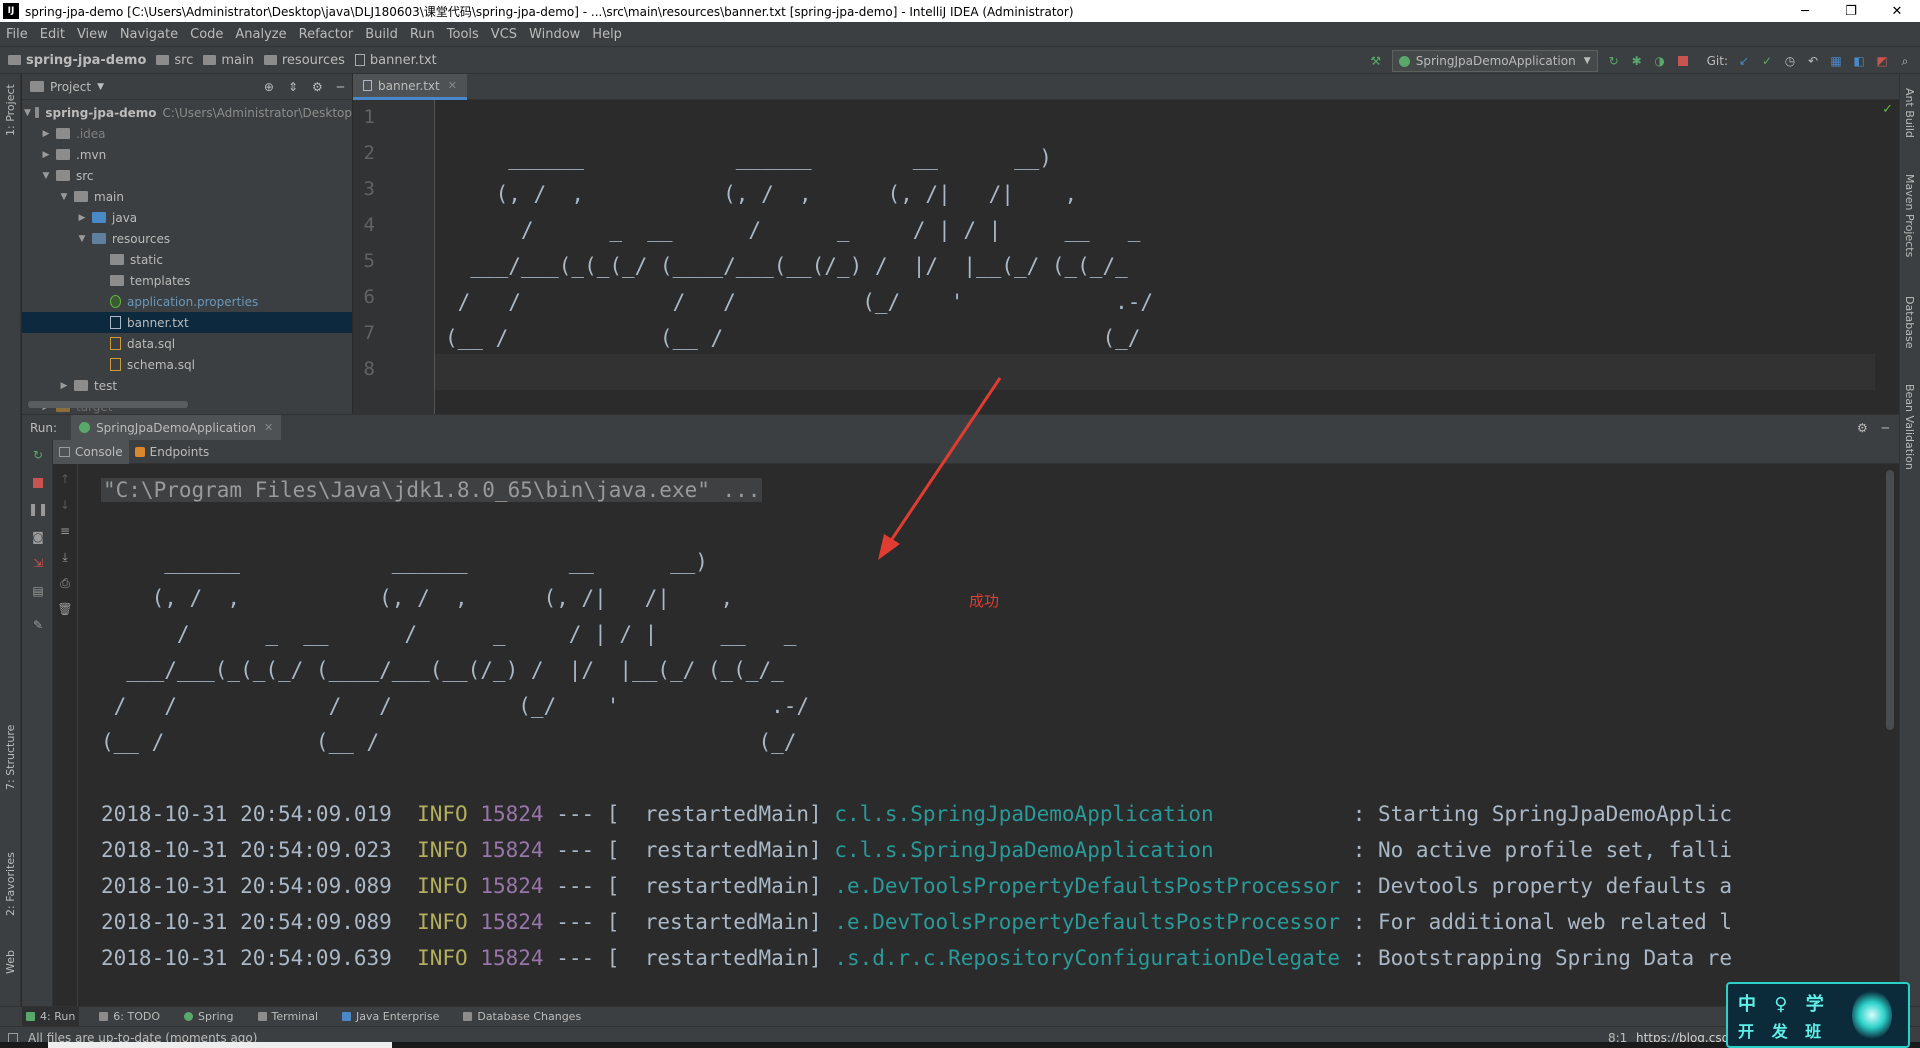 This screenshot has height=1048, width=1920. I want to click on tree-item-resources: ▼ resources, so click(187, 238).